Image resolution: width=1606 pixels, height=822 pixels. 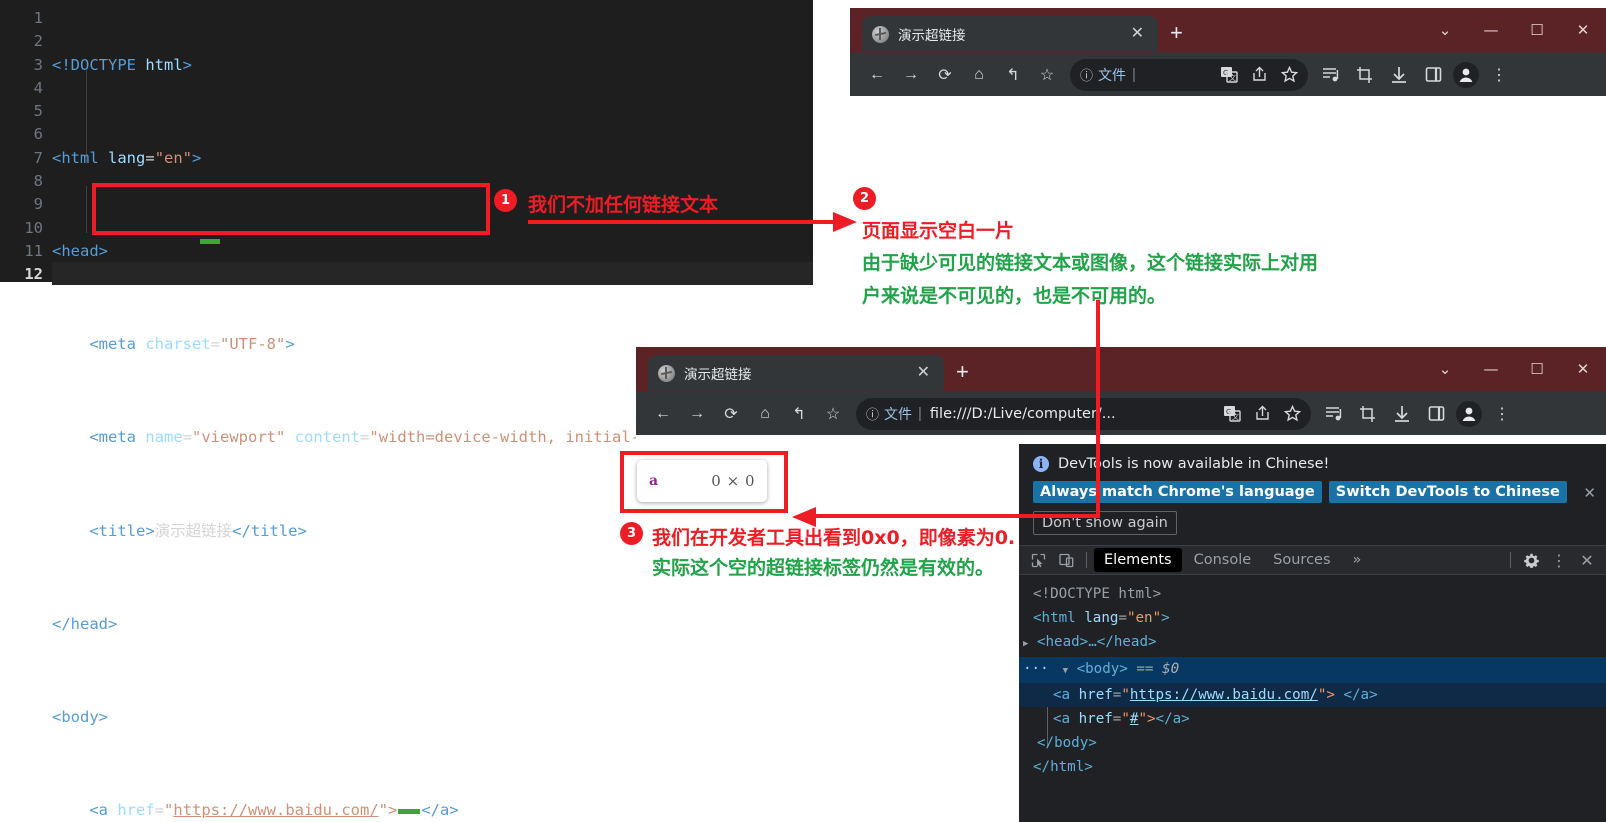 What do you see at coordinates (1165, 618) in the screenshot?
I see `dom-text: >` at bounding box center [1165, 618].